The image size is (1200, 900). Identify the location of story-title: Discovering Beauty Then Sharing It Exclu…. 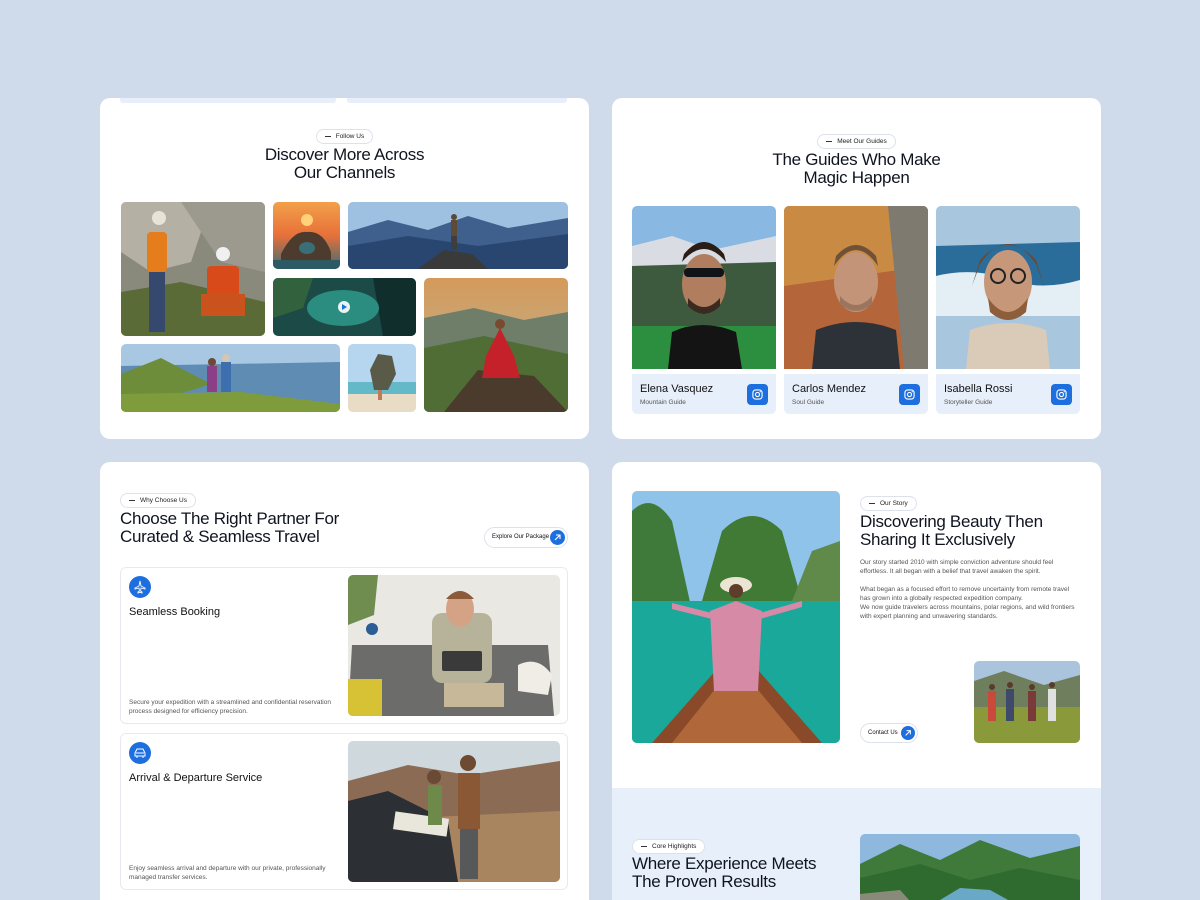
(951, 530).